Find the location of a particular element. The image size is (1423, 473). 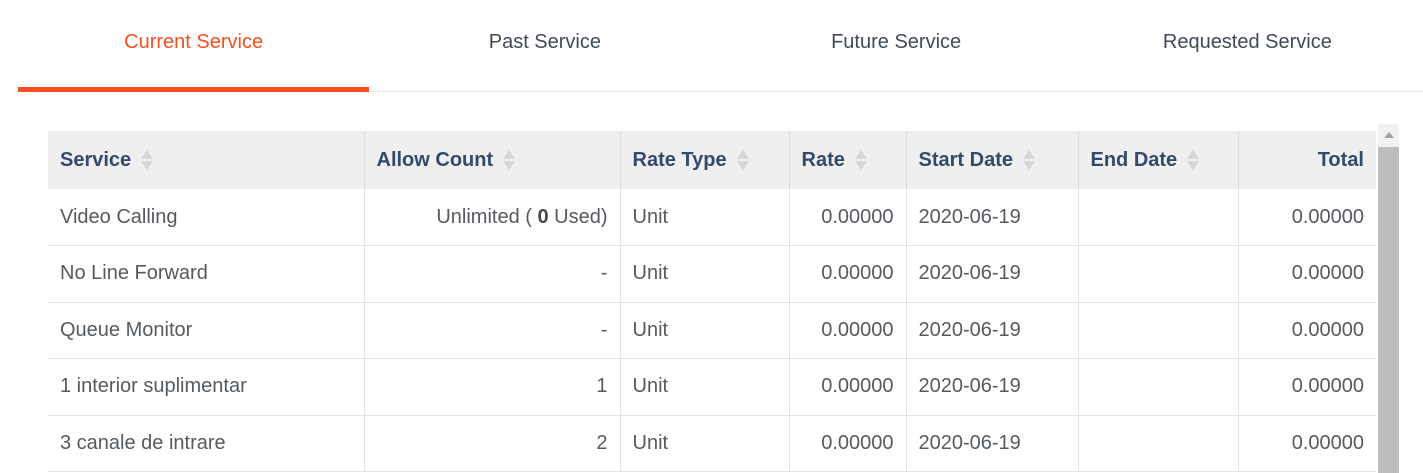

cell-allow-count: 1 is located at coordinates (491, 387).